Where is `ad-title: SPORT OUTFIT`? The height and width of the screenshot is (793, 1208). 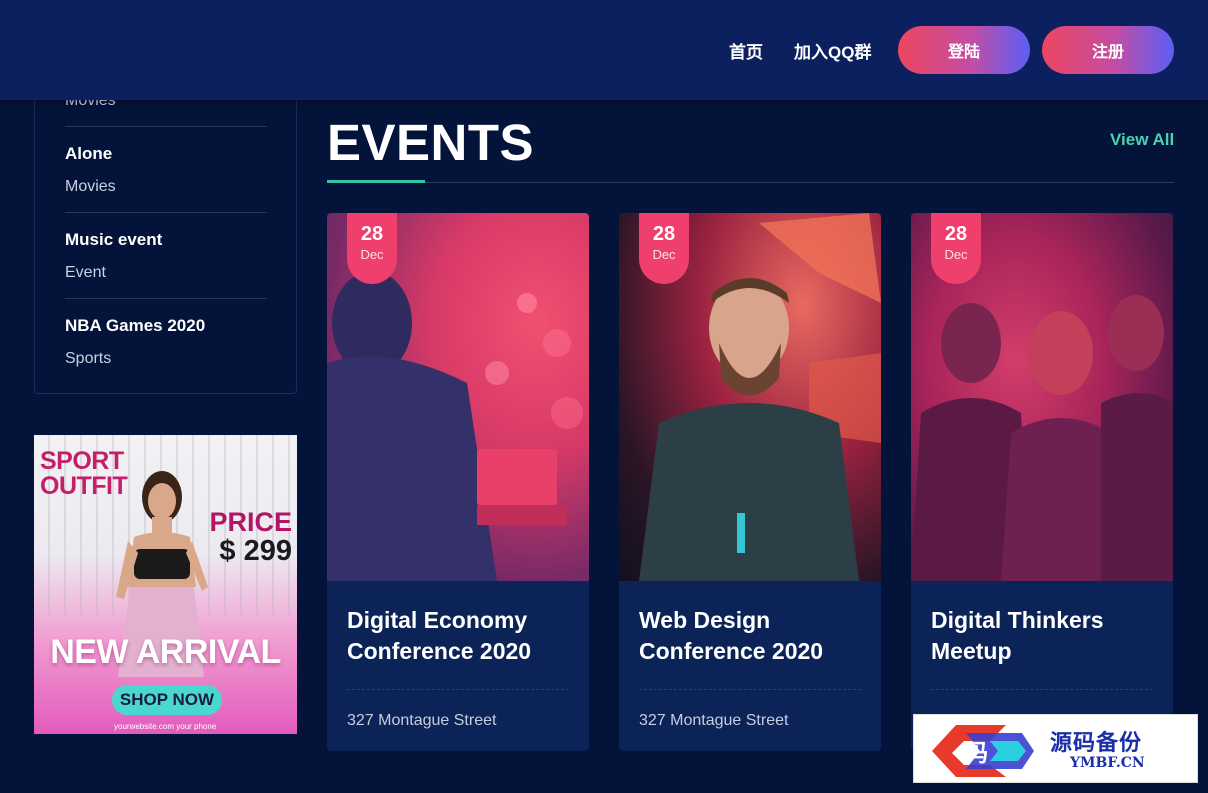 ad-title: SPORT OUTFIT is located at coordinates (84, 473).